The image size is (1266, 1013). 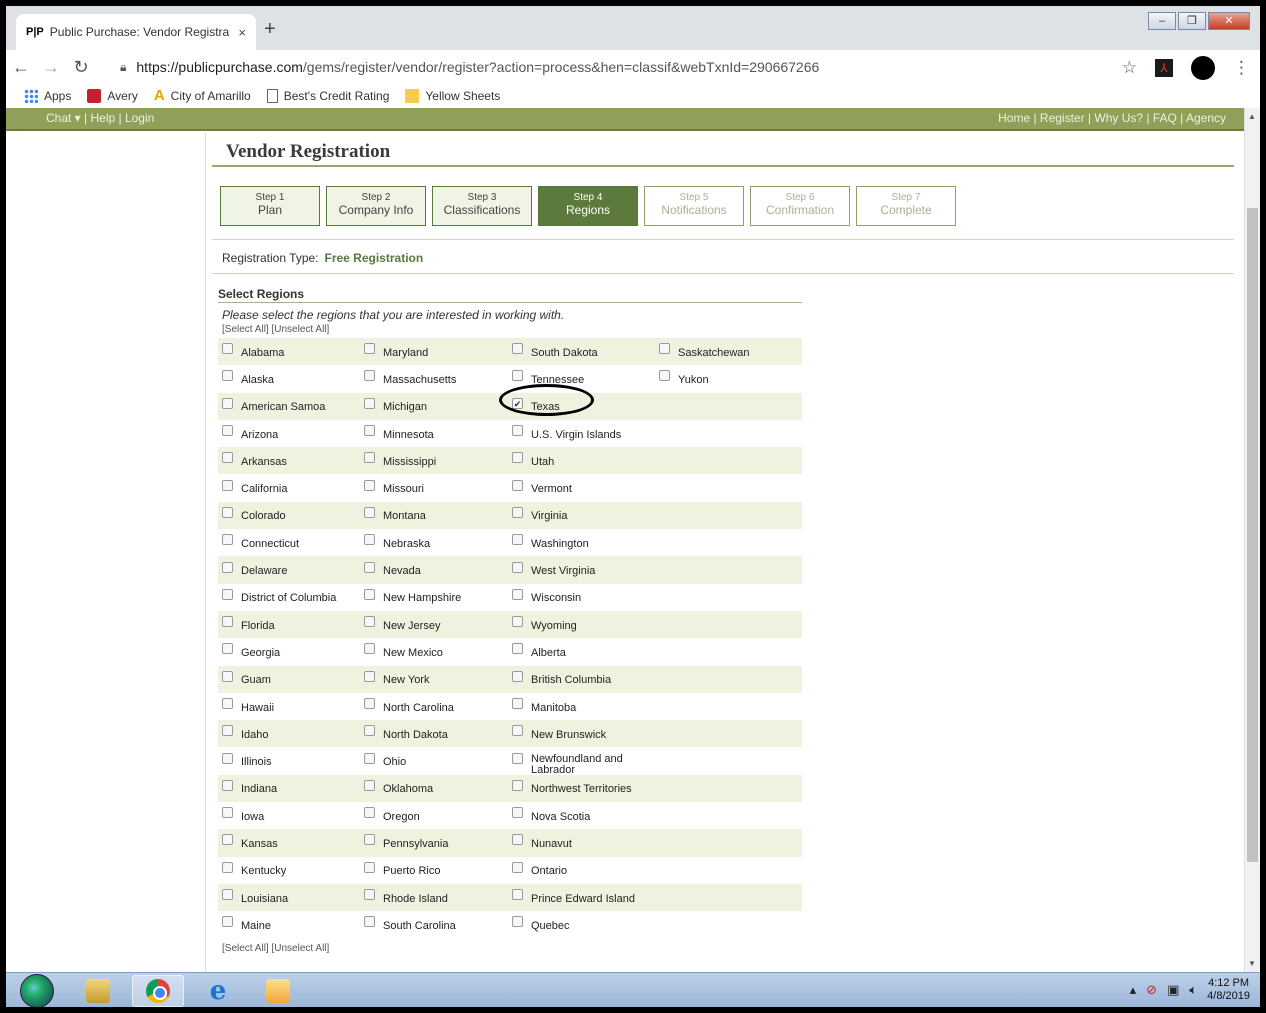 I want to click on region-option: Kentucky, so click(x=289, y=869).